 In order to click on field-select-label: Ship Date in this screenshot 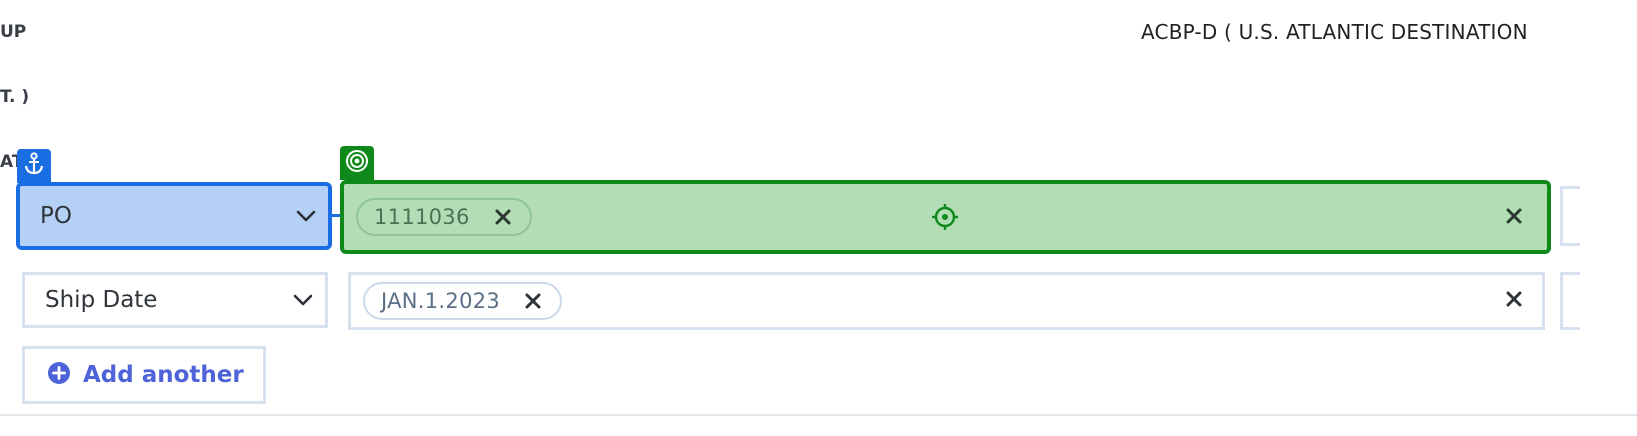, I will do `click(101, 300)`.